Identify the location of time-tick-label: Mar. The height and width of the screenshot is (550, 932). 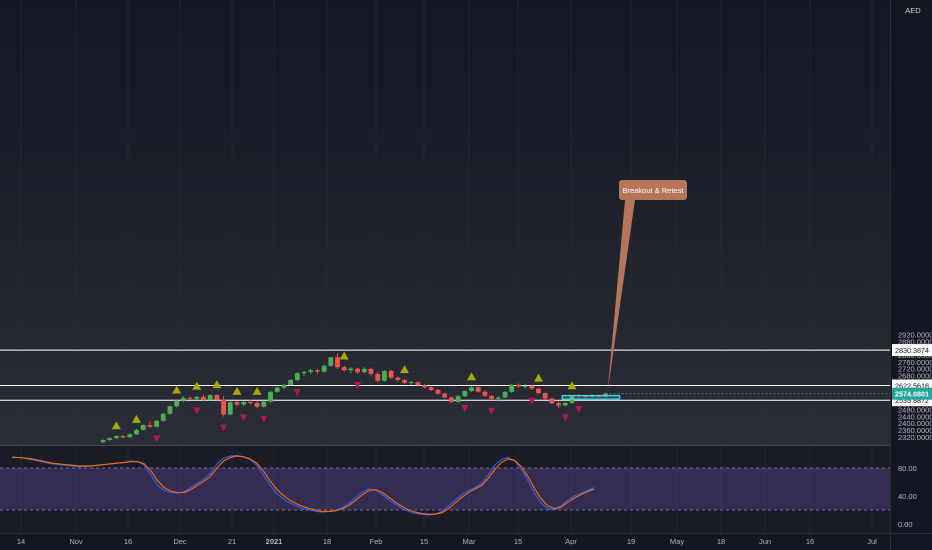
(469, 541).